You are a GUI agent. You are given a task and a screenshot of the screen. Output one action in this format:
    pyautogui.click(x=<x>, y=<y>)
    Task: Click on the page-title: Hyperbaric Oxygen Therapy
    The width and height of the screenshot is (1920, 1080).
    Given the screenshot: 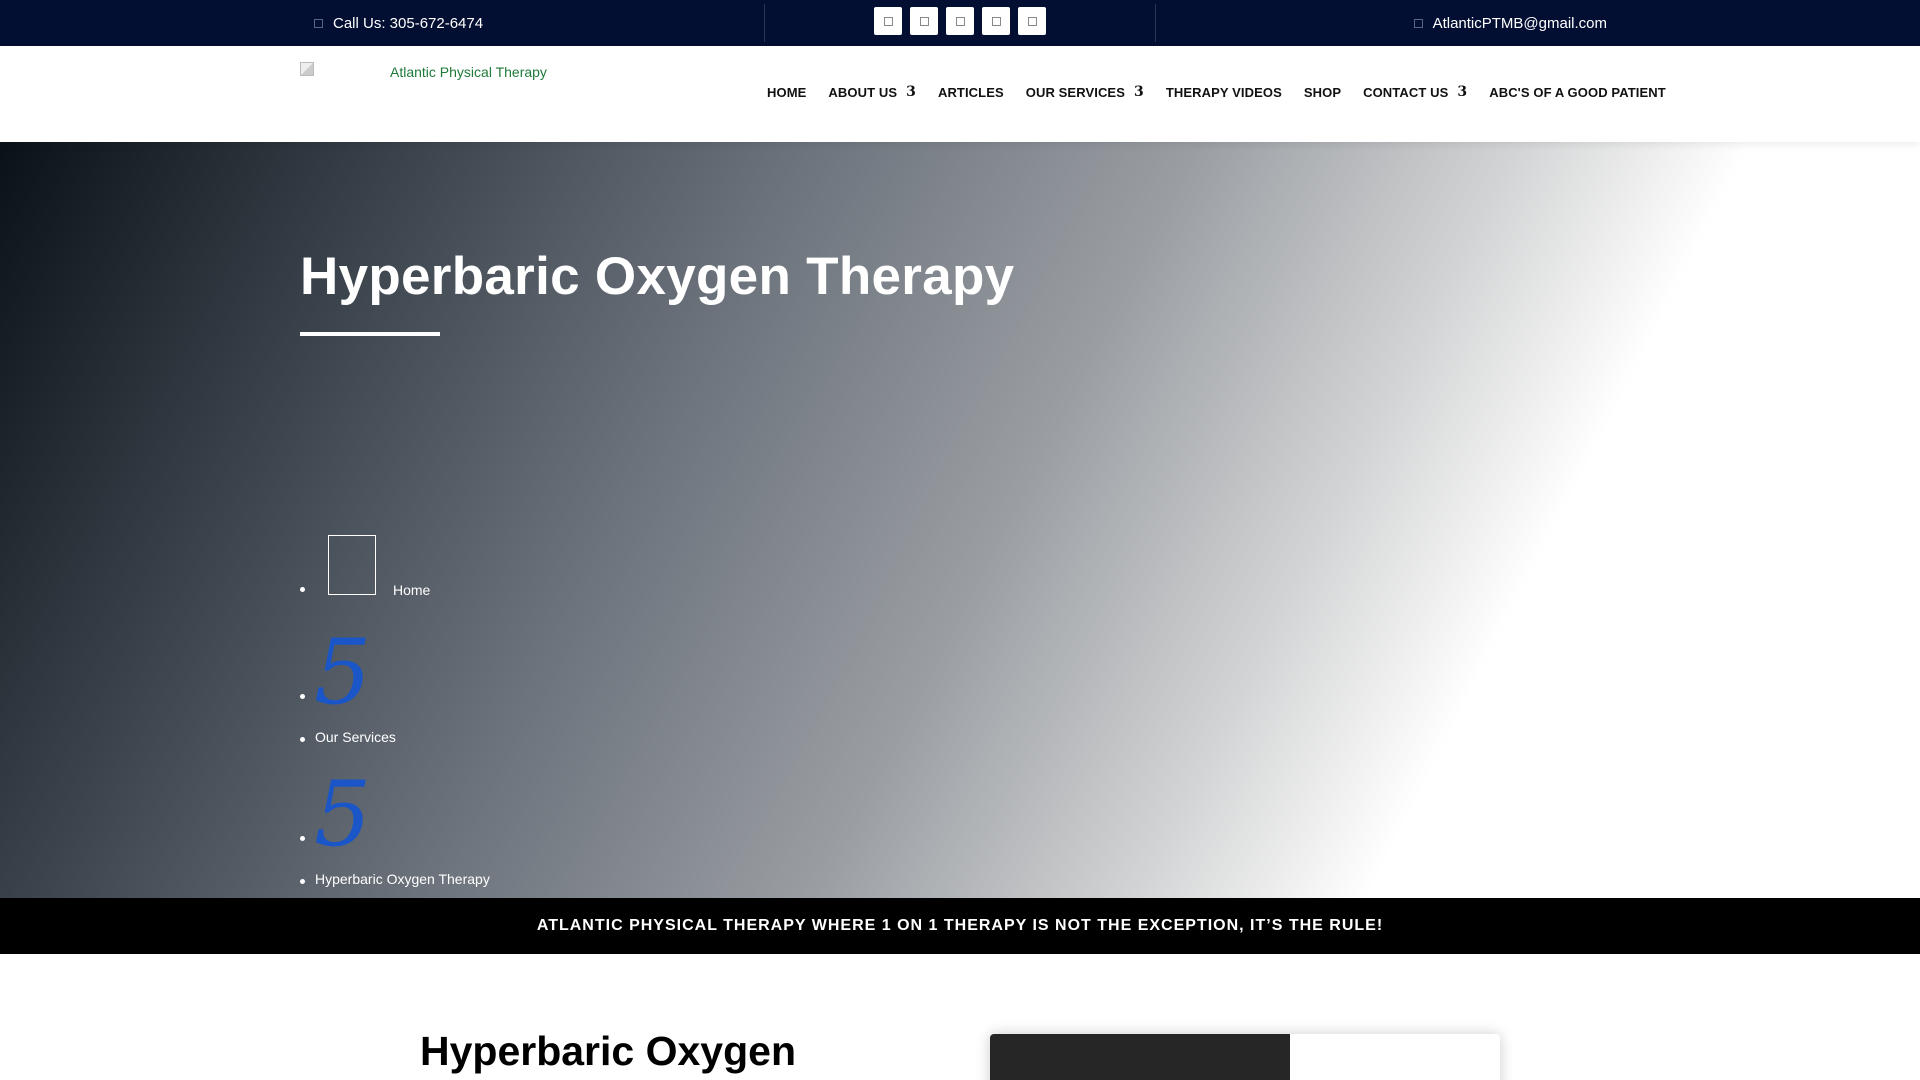 What is the action you would take?
    pyautogui.click(x=657, y=276)
    